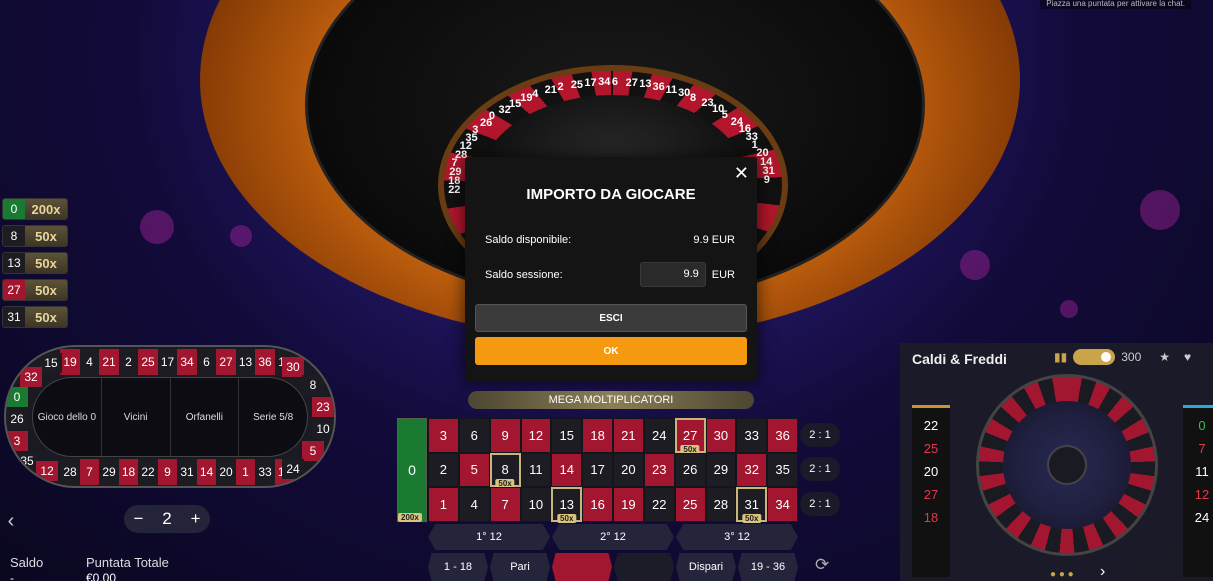 This screenshot has width=1213, height=581. I want to click on bet-cell-11: 11, so click(536, 470).